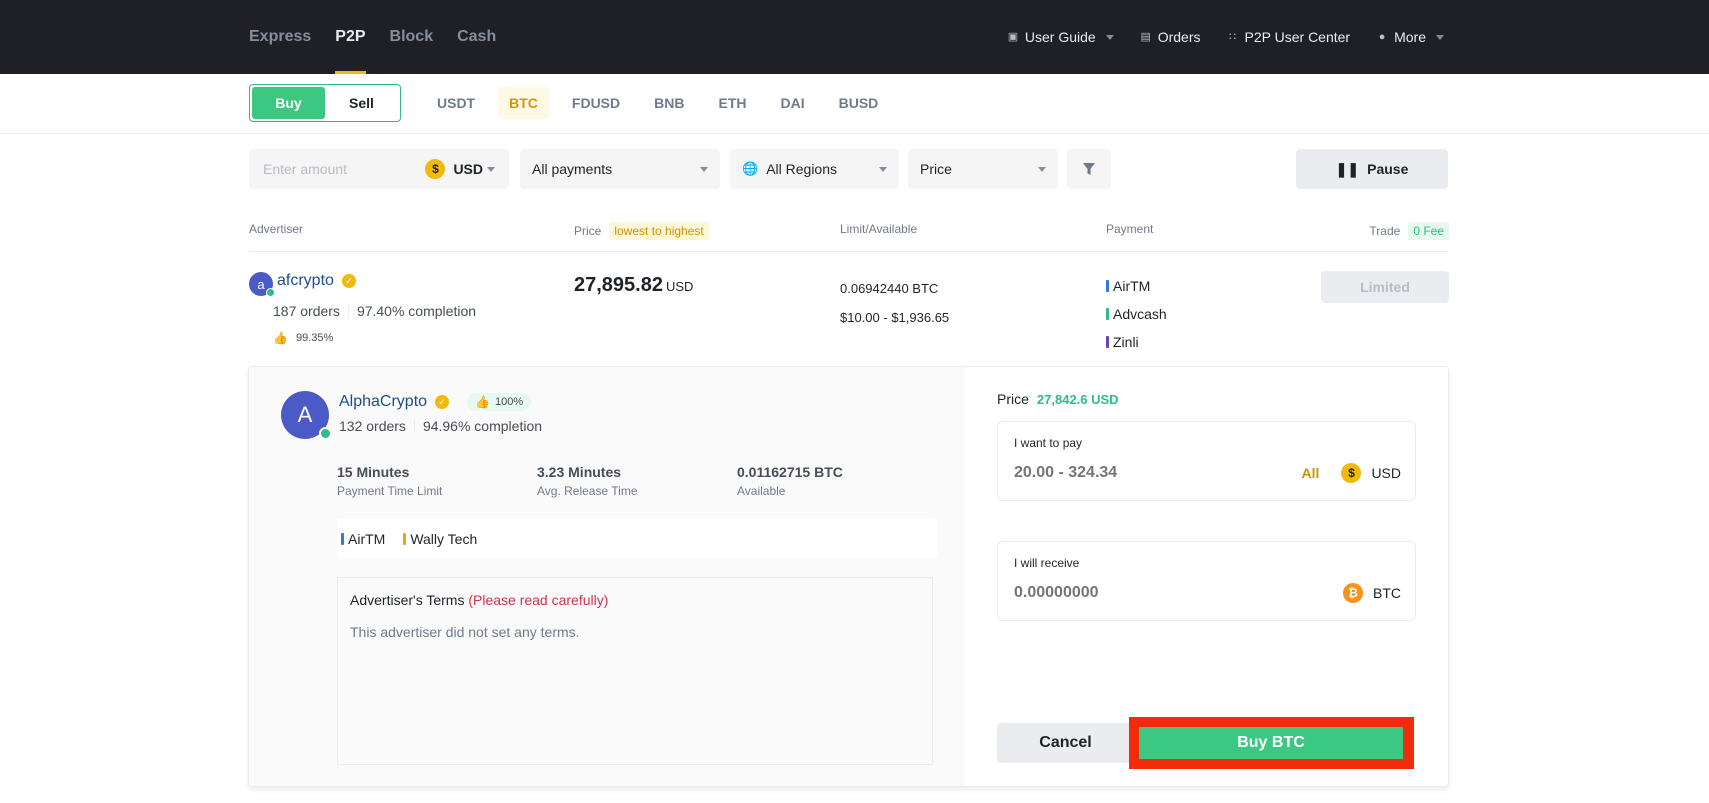  I want to click on avatar: a, so click(262, 284).